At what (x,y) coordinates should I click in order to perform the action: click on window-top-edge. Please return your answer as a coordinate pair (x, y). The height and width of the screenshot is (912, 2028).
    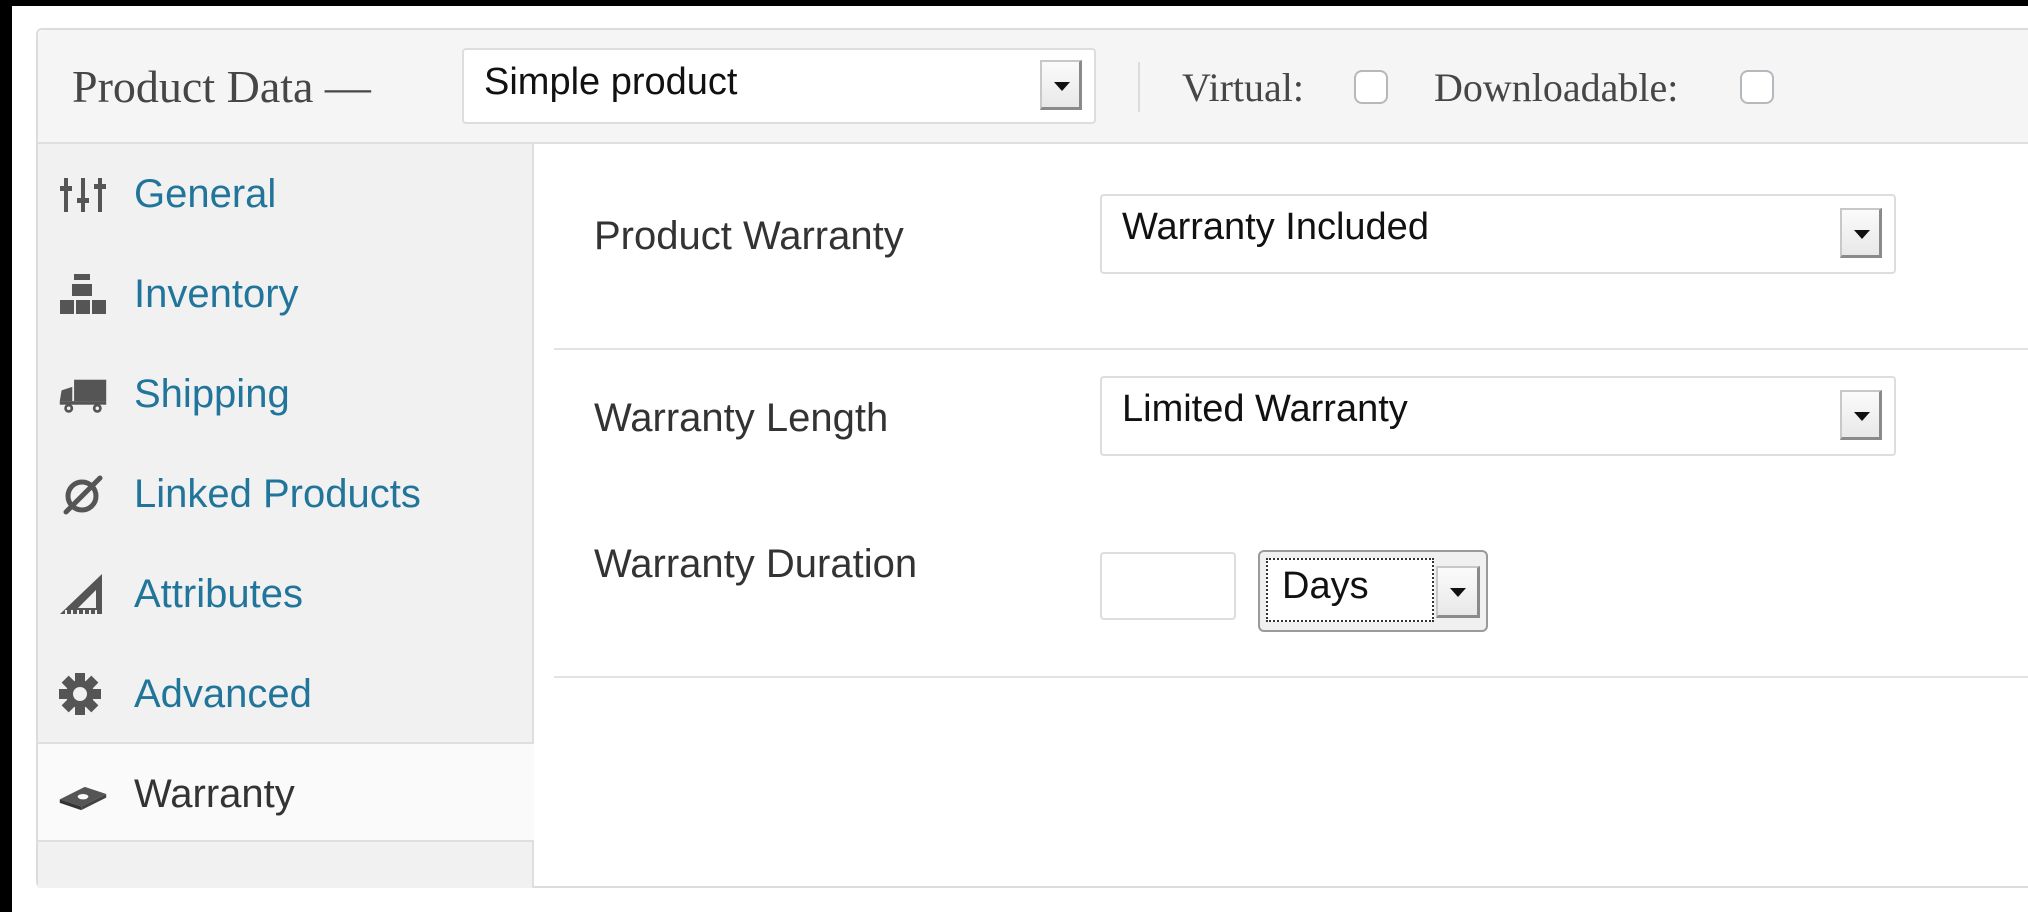
    Looking at the image, I should click on (1014, 3).